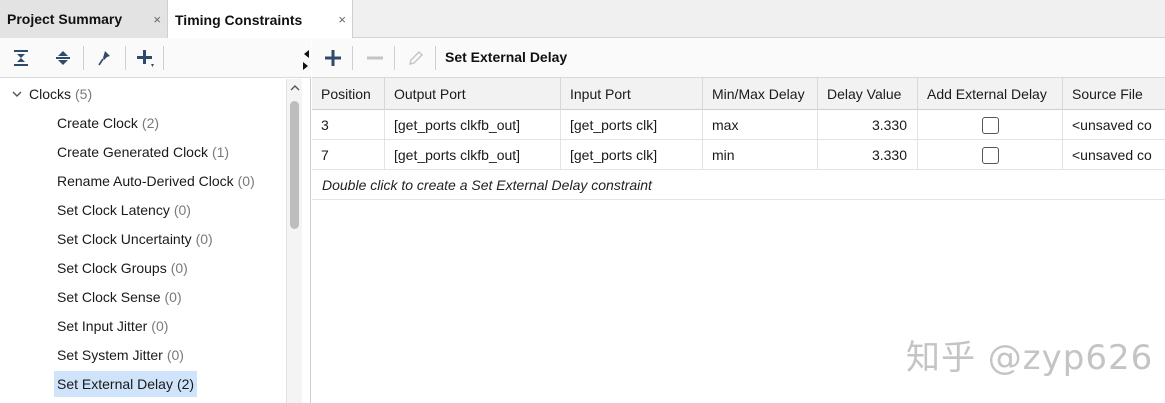 This screenshot has width=1165, height=403. I want to click on column-header-position: Position, so click(348, 94).